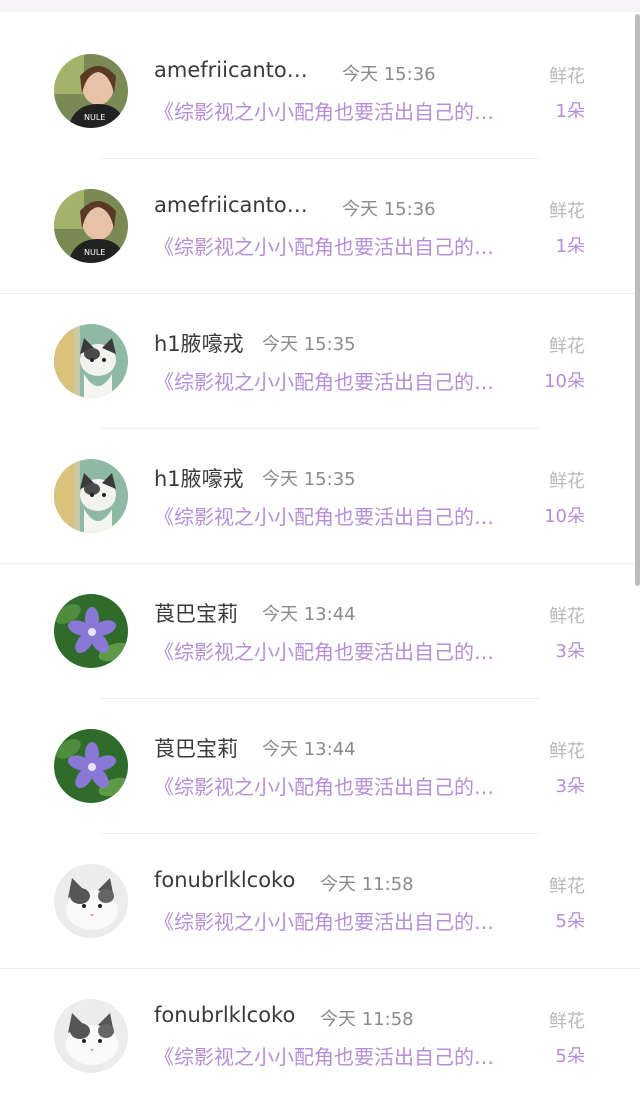  I want to click on top-status-strip, so click(320, 6).